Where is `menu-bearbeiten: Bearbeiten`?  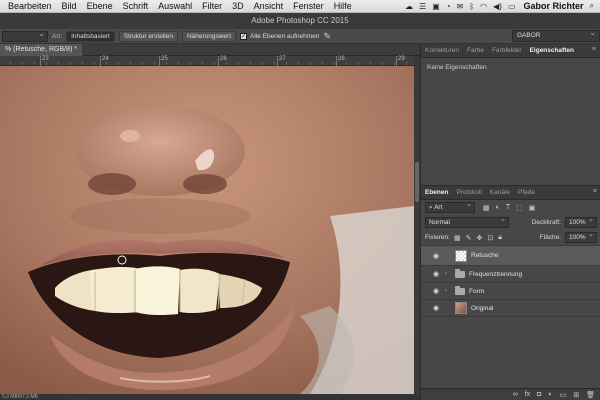 menu-bearbeiten: Bearbeiten is located at coordinates (28, 6).